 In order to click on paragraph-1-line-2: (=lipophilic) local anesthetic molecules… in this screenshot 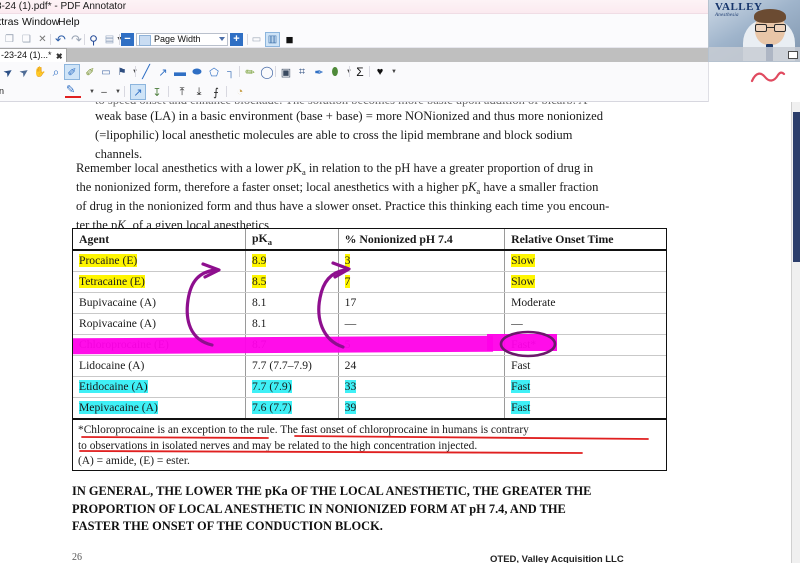, I will do `click(334, 135)`.